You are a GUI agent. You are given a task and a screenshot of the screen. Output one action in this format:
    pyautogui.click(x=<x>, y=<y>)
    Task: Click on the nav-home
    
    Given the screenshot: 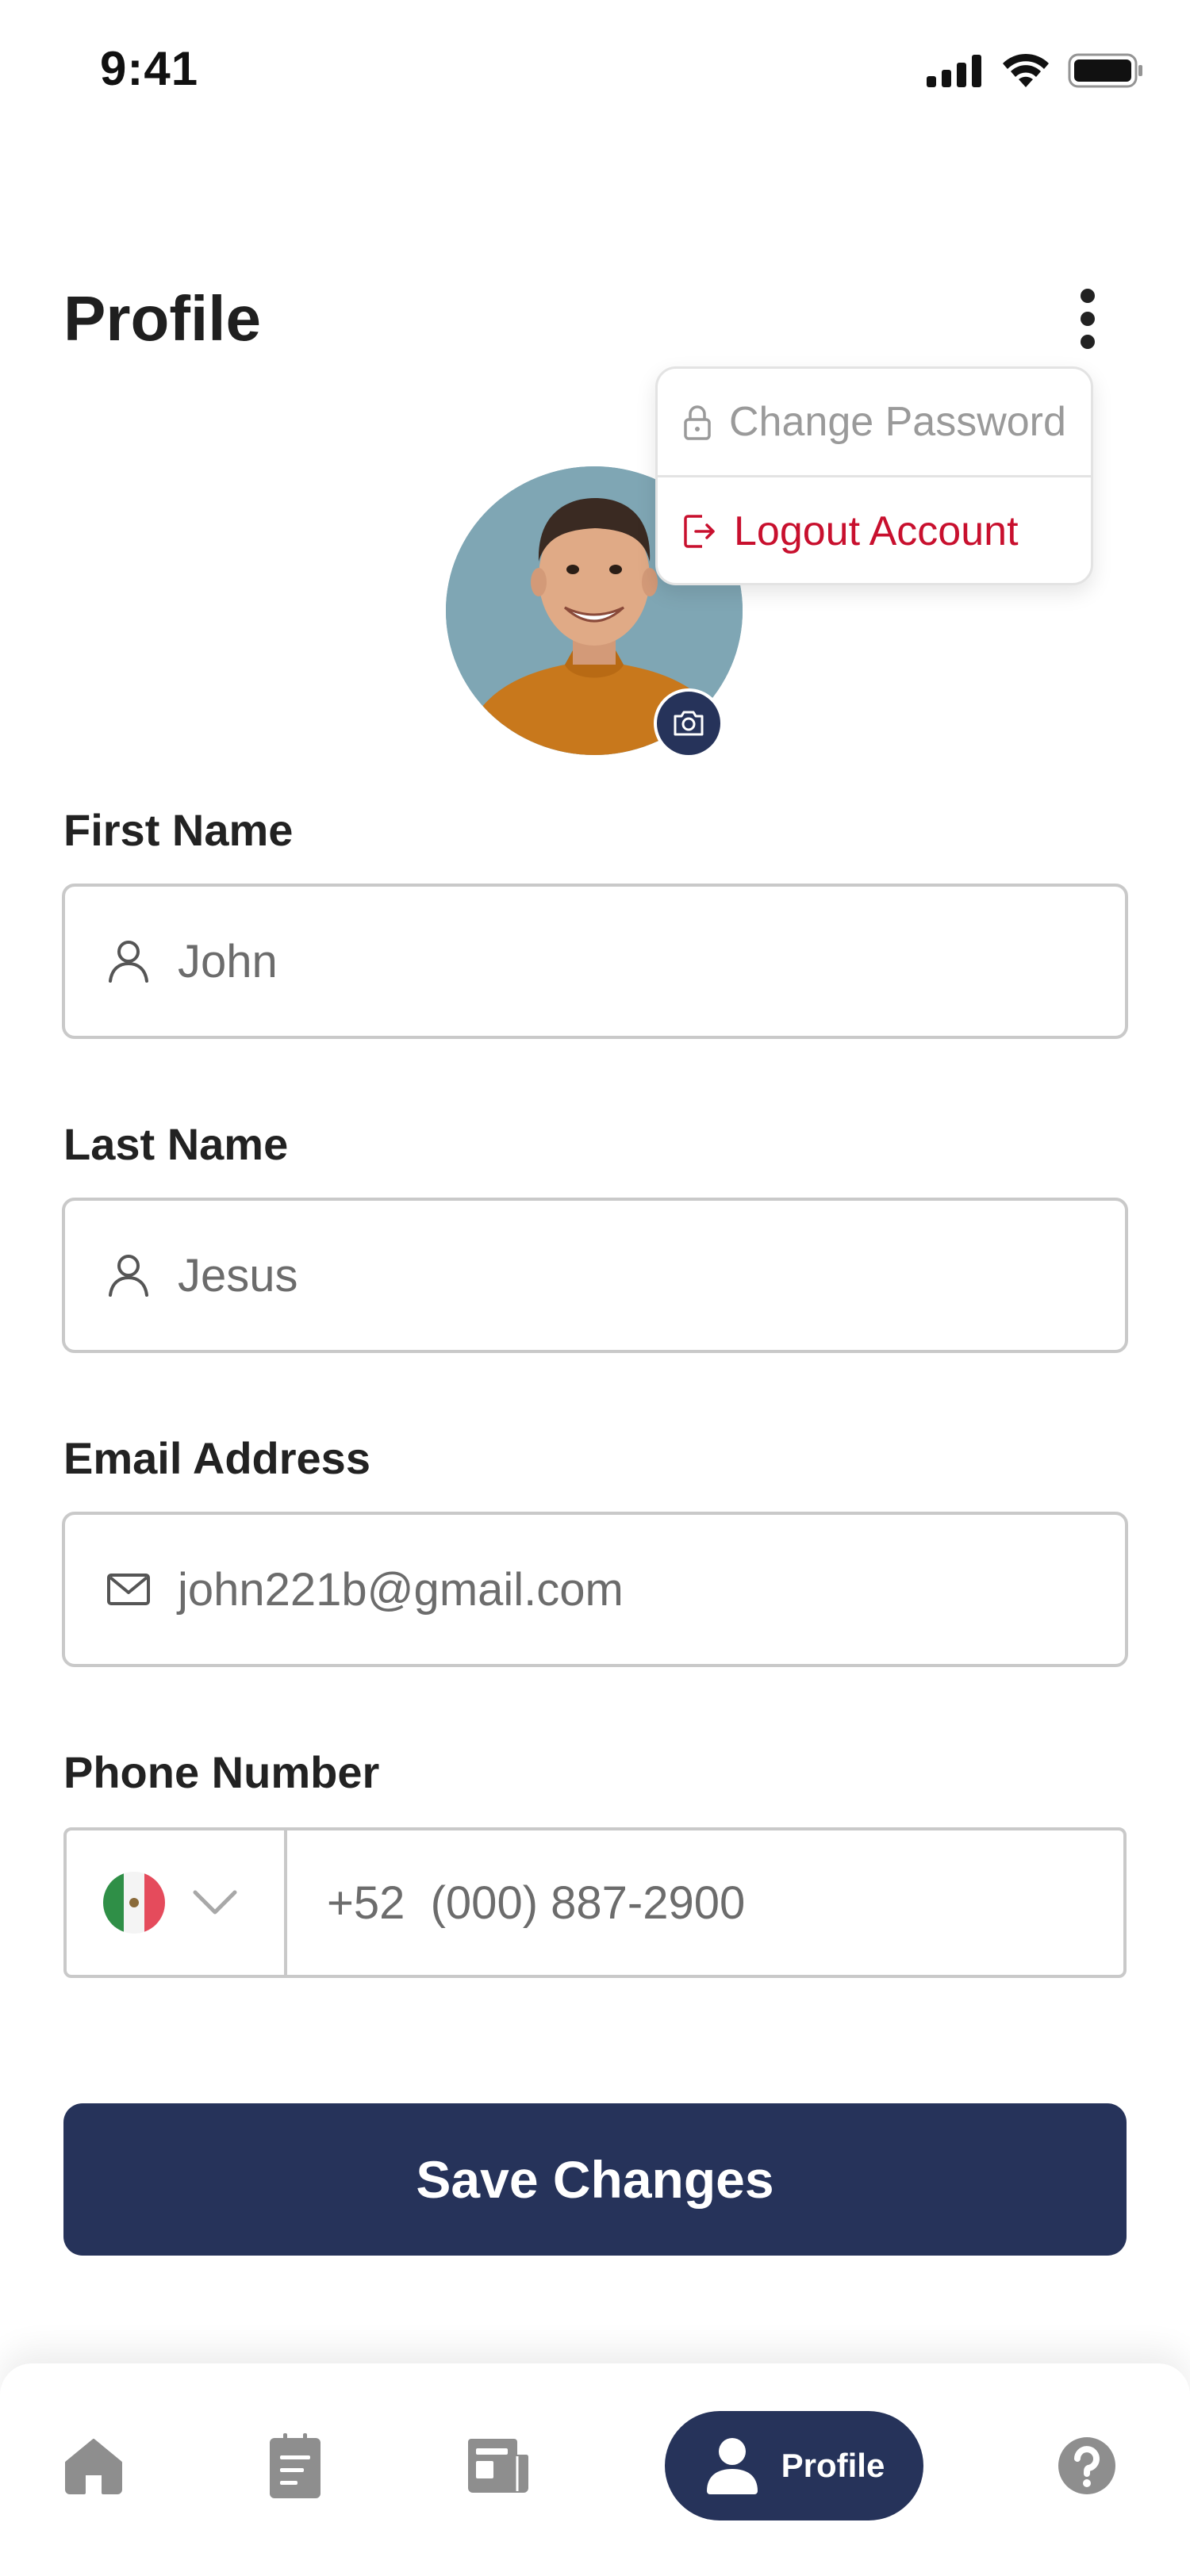 What is the action you would take?
    pyautogui.click(x=93, y=2466)
    